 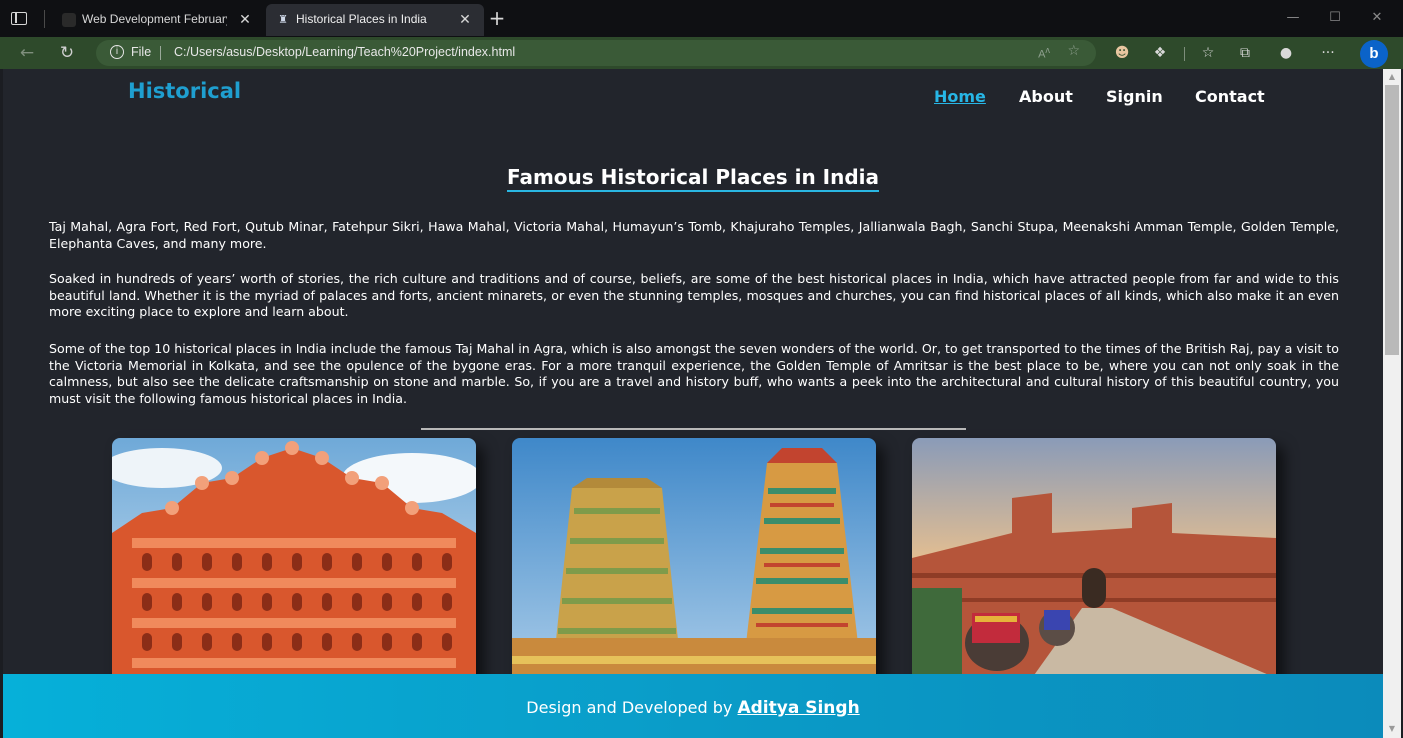 I want to click on footer-credit: Design and Developed by Aditya Singh, so click(x=693, y=708).